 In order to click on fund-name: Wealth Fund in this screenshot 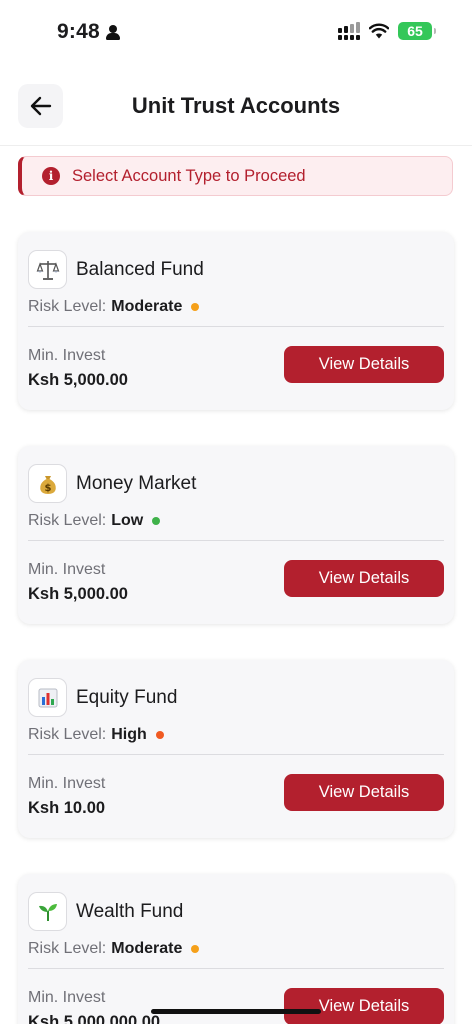, I will do `click(130, 911)`.